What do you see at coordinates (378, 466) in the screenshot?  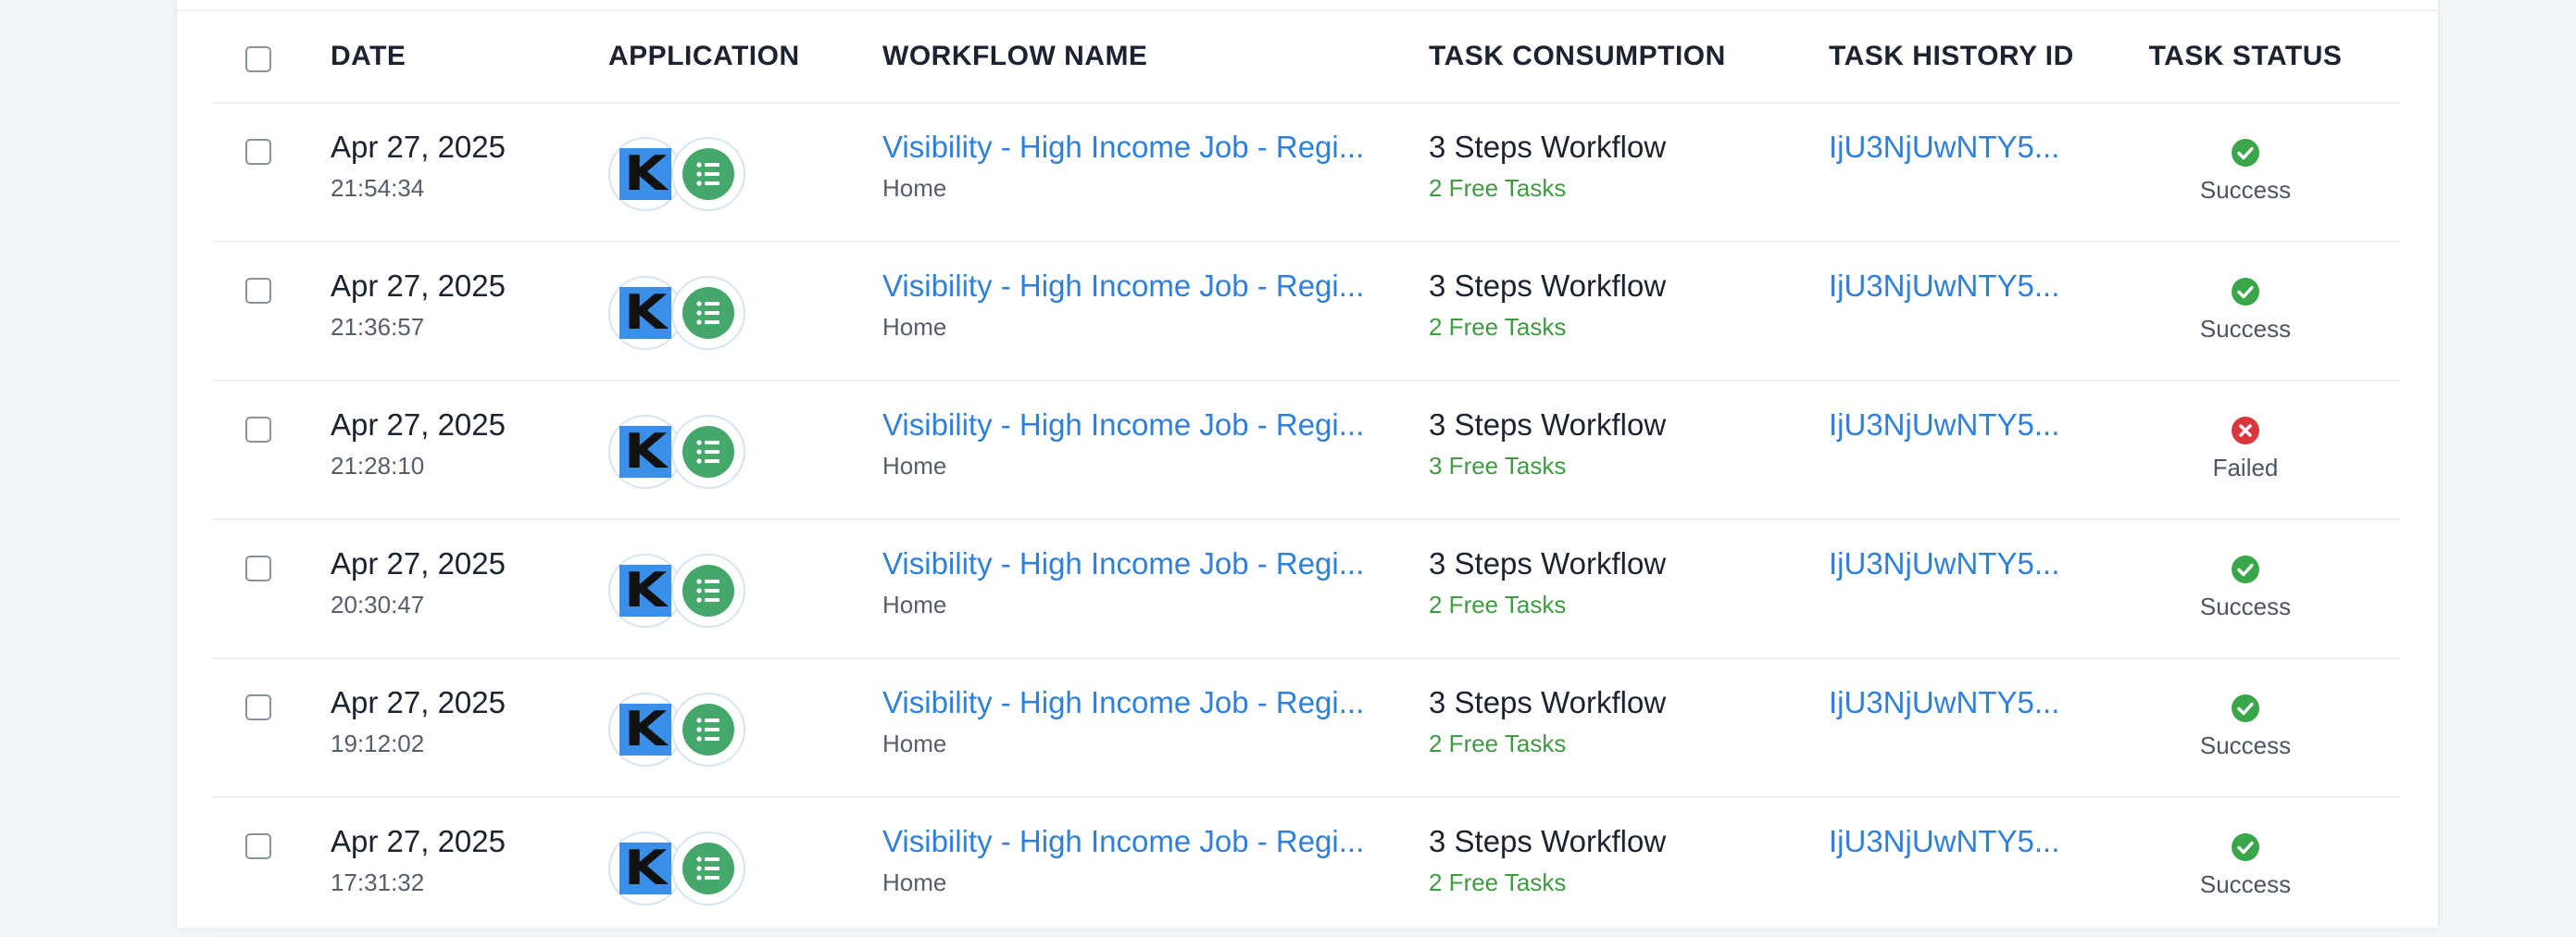 I see `row-time: 21:28:10` at bounding box center [378, 466].